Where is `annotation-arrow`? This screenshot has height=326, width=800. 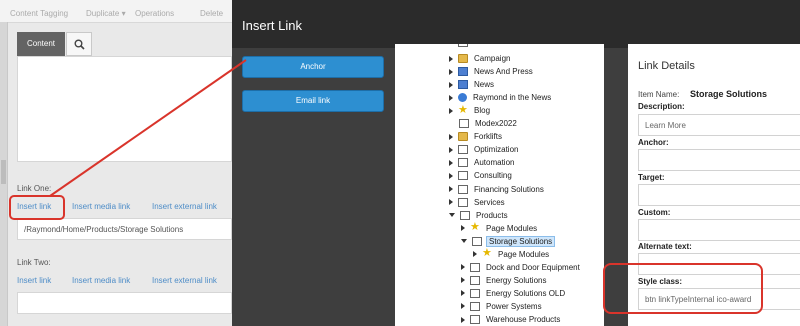
annotation-arrow is located at coordinates (148, 128).